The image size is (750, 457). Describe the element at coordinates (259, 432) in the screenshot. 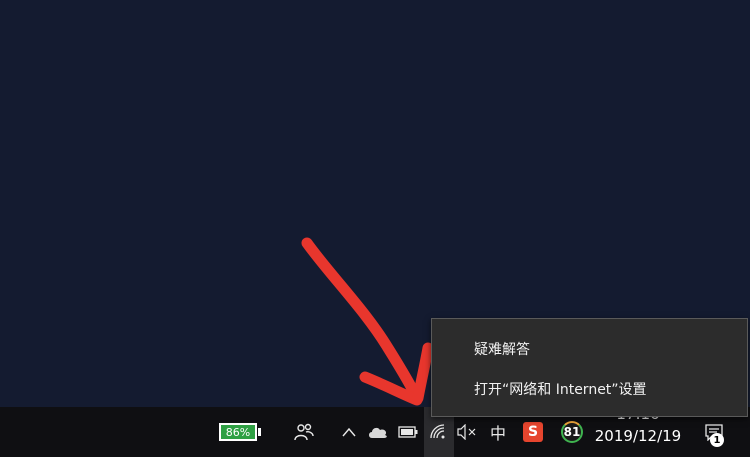

I see `battery-nub-icon` at that location.